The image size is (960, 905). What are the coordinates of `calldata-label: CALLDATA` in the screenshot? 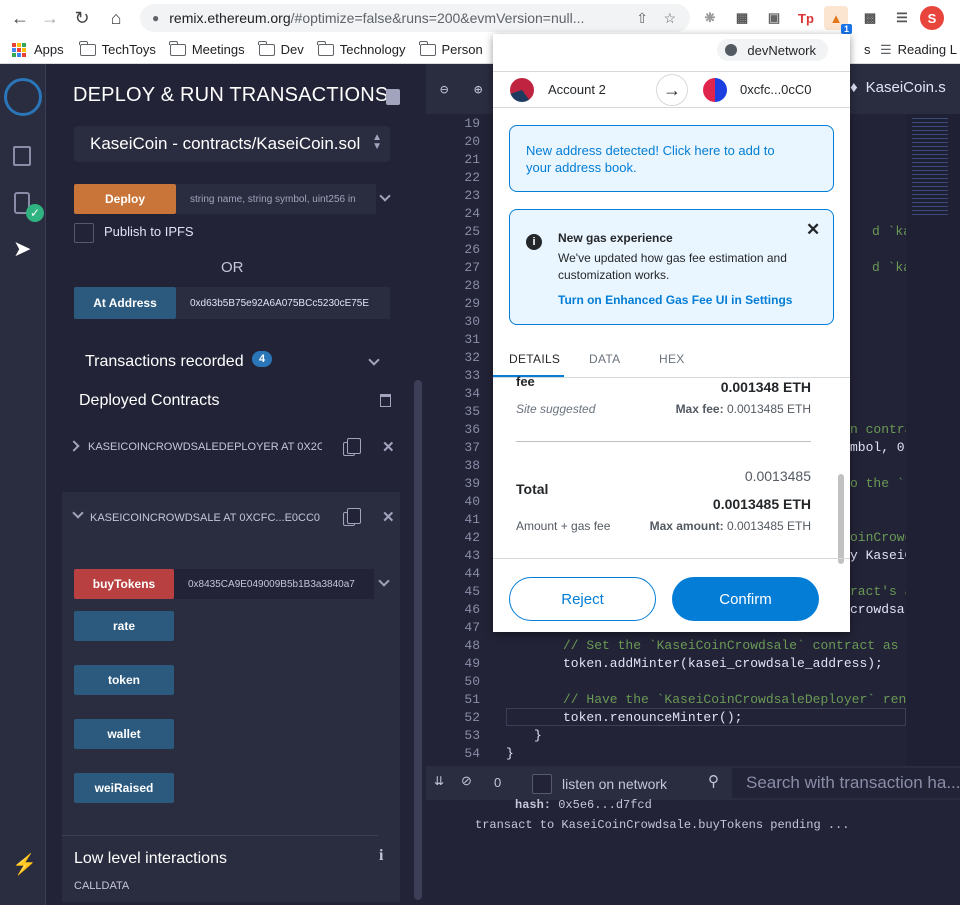 It's located at (102, 886).